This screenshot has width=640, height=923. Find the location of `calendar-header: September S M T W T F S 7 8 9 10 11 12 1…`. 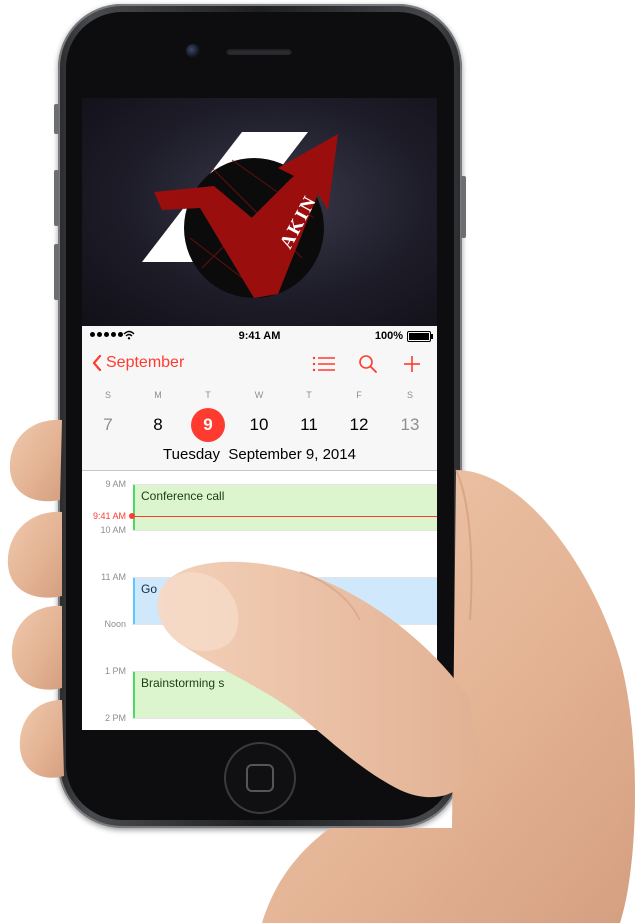

calendar-header: September S M T W T F S 7 8 9 10 11 12 1… is located at coordinates (259, 408).